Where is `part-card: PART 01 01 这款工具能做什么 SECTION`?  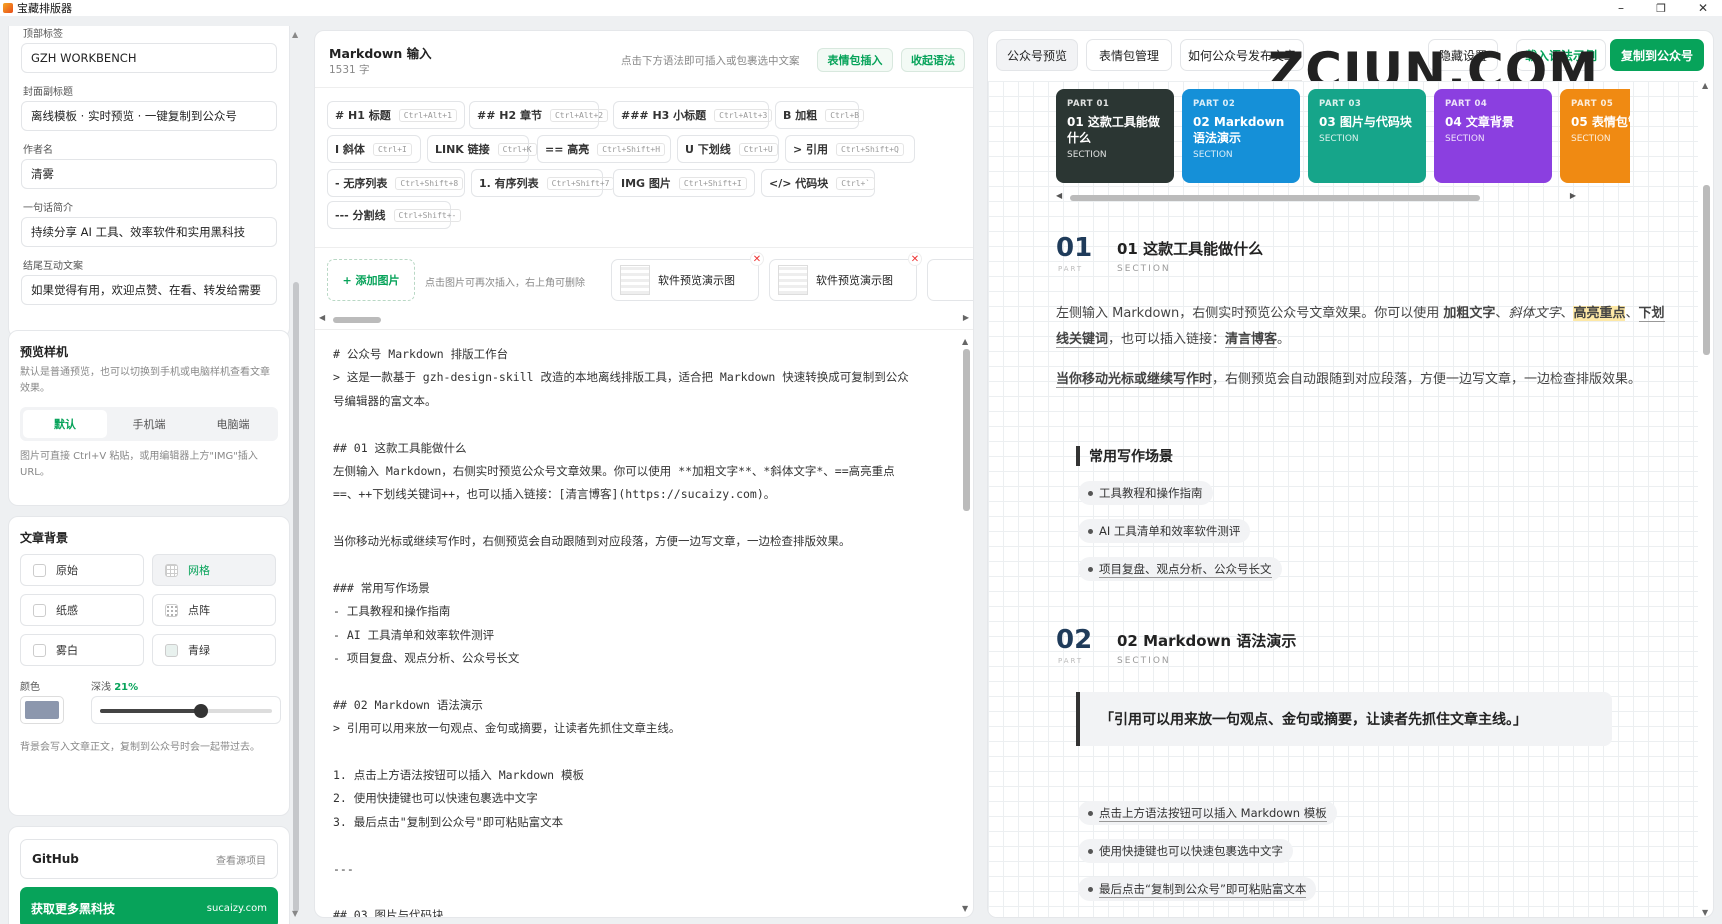 part-card: PART 01 01 这款工具能做什么 SECTION is located at coordinates (1115, 136).